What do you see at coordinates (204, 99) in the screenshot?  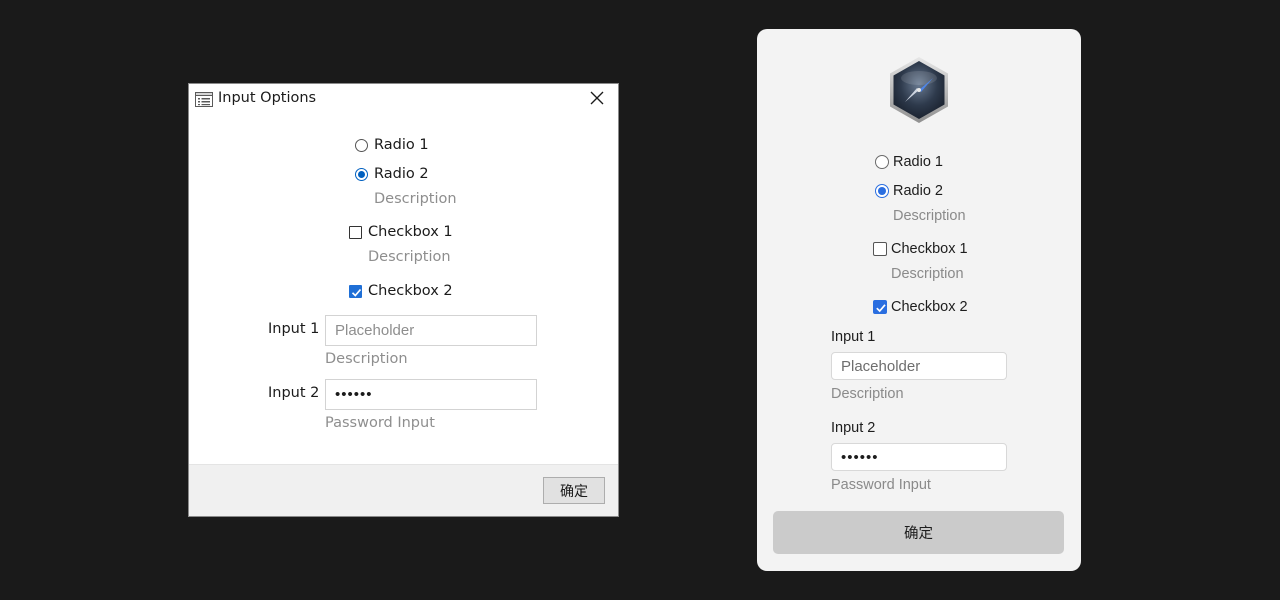 I see `list-window-icon` at bounding box center [204, 99].